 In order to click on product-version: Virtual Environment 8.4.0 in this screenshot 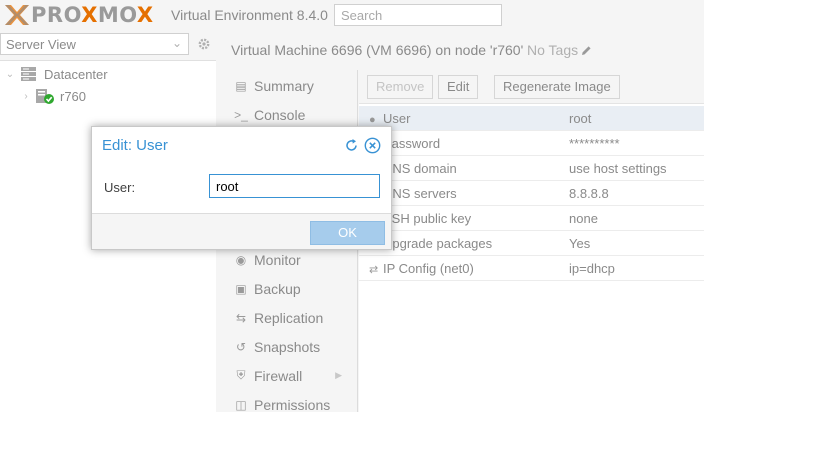, I will do `click(249, 15)`.